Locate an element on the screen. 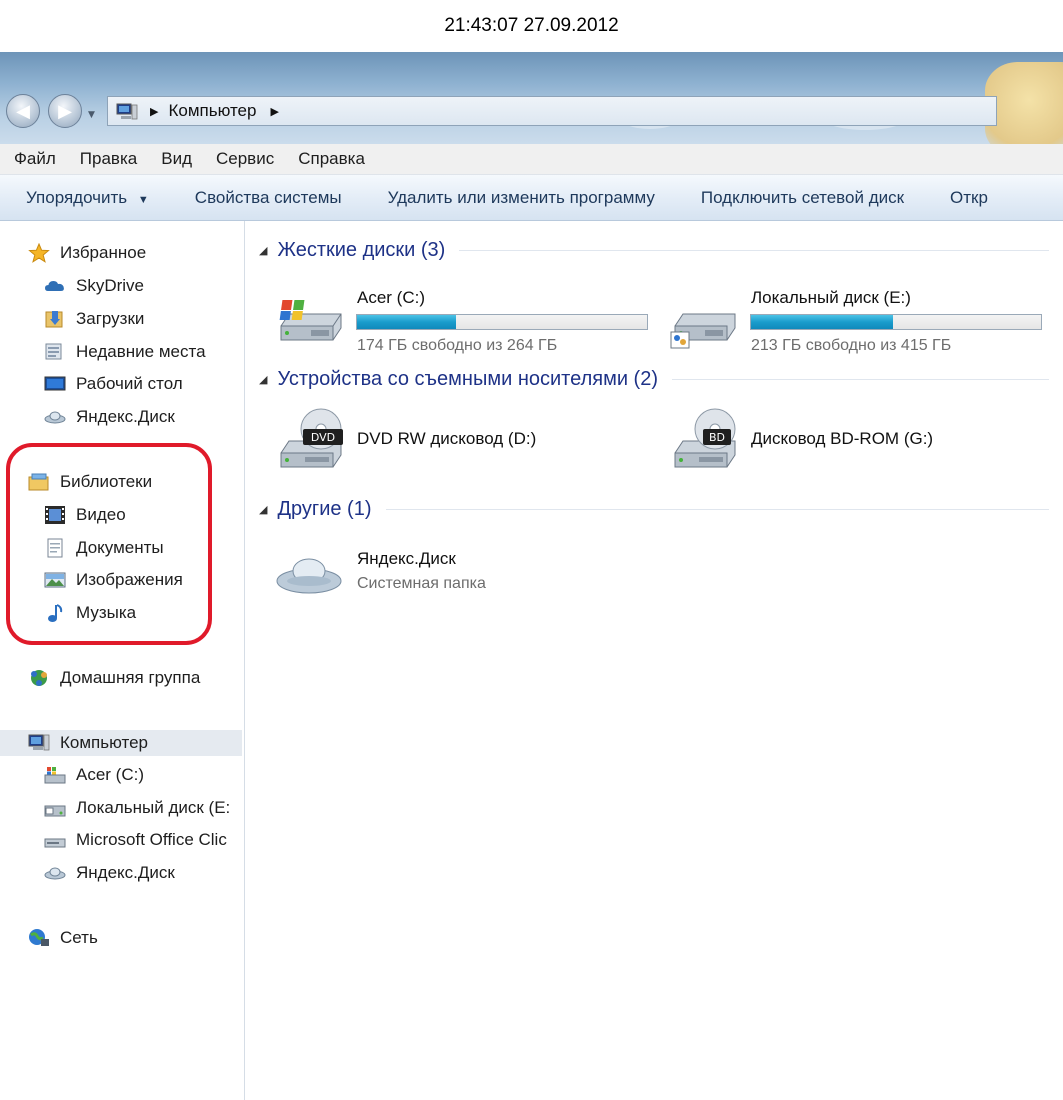 The image size is (1063, 1100). menu-file: Файл is located at coordinates (35, 159).